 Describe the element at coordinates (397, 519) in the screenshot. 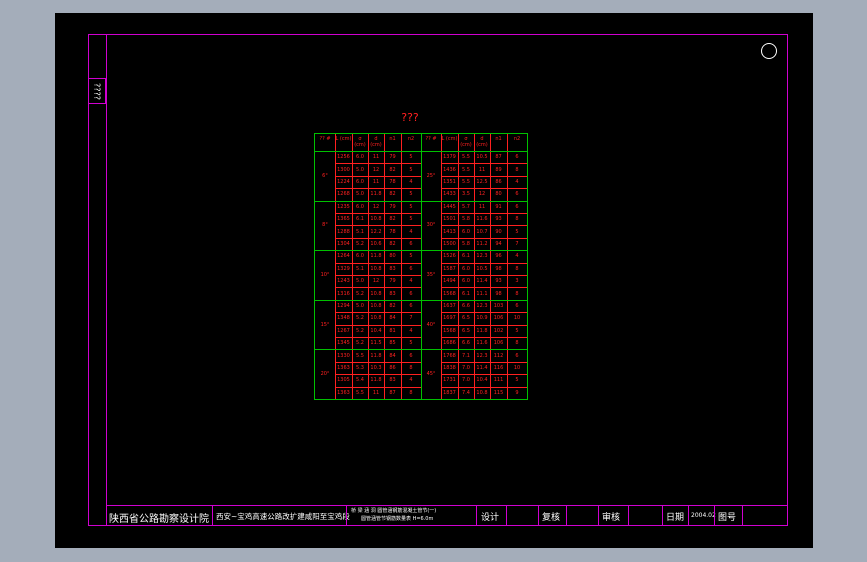

I see `drawing-title-line2: 圆管涵管节钢筋数量表 H=6.0m` at that location.